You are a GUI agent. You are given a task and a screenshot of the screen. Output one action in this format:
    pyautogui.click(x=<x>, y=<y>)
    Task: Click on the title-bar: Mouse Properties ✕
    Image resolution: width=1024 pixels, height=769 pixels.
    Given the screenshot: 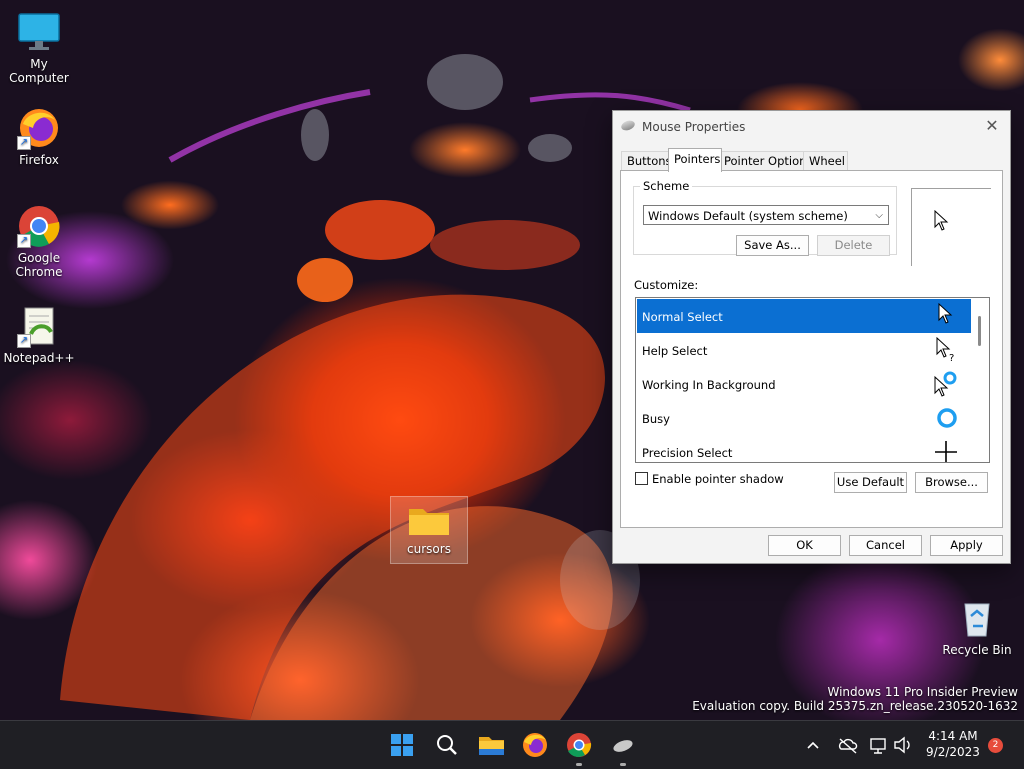 What is the action you would take?
    pyautogui.click(x=811, y=126)
    